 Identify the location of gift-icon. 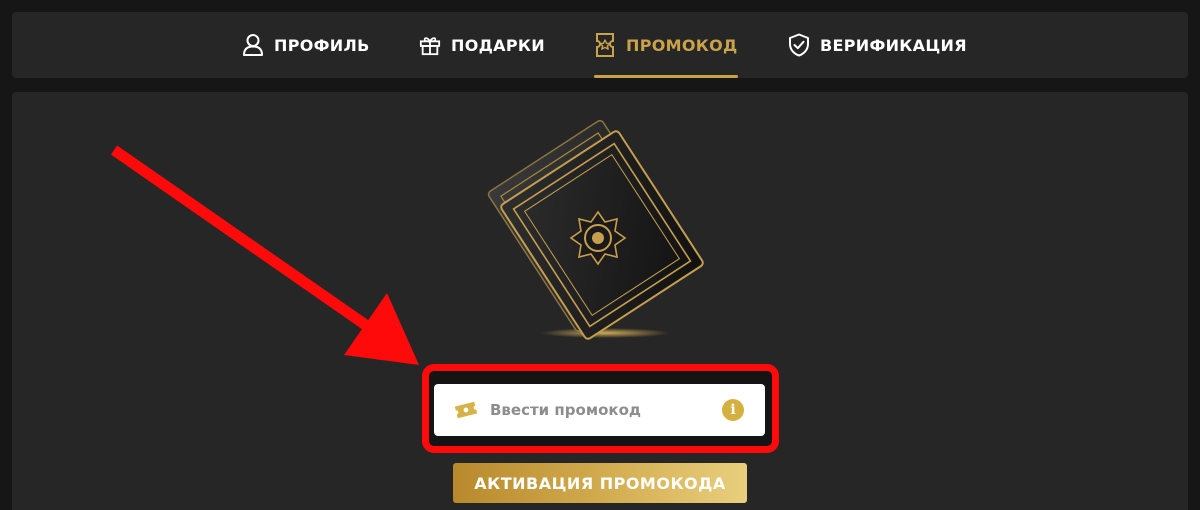
(430, 45).